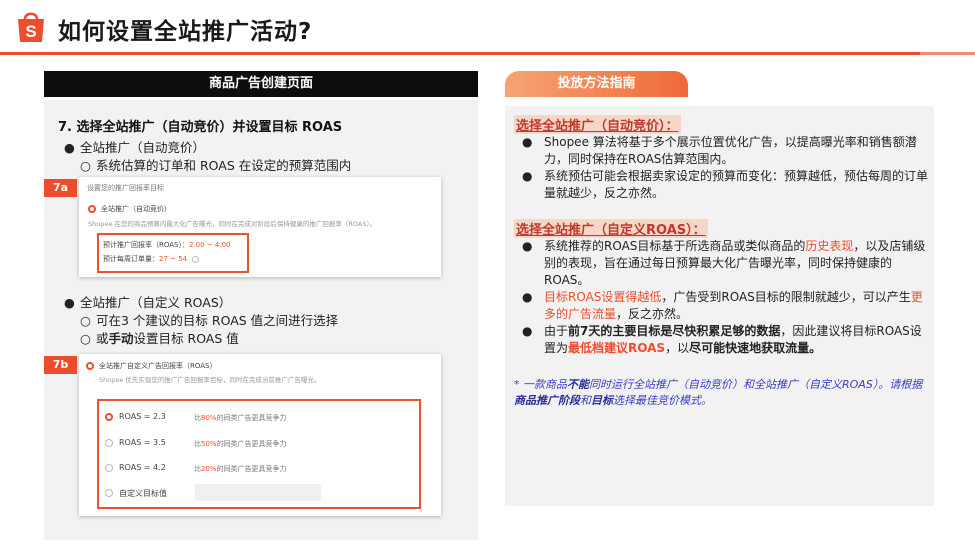  Describe the element at coordinates (60, 188) in the screenshot. I see `tag-7a: 7a` at that location.